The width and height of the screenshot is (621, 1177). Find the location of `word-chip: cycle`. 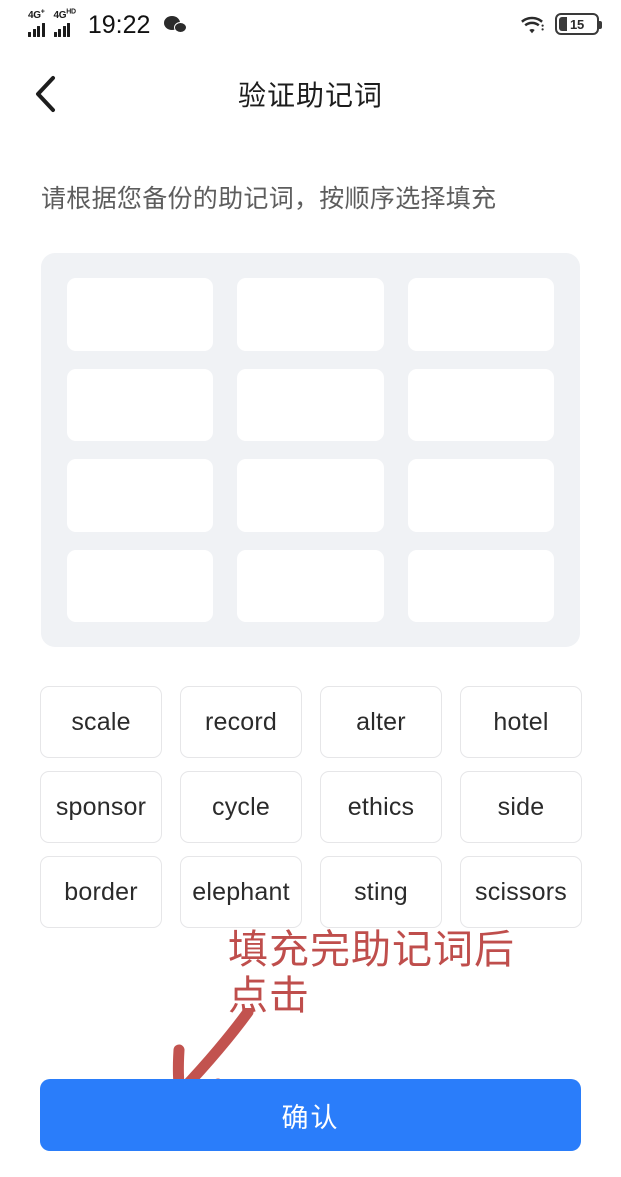

word-chip: cycle is located at coordinates (241, 807).